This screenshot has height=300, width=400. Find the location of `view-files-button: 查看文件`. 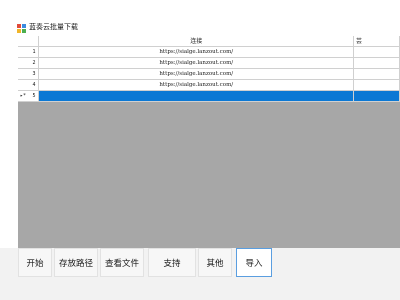

view-files-button: 查看文件 is located at coordinates (122, 262).